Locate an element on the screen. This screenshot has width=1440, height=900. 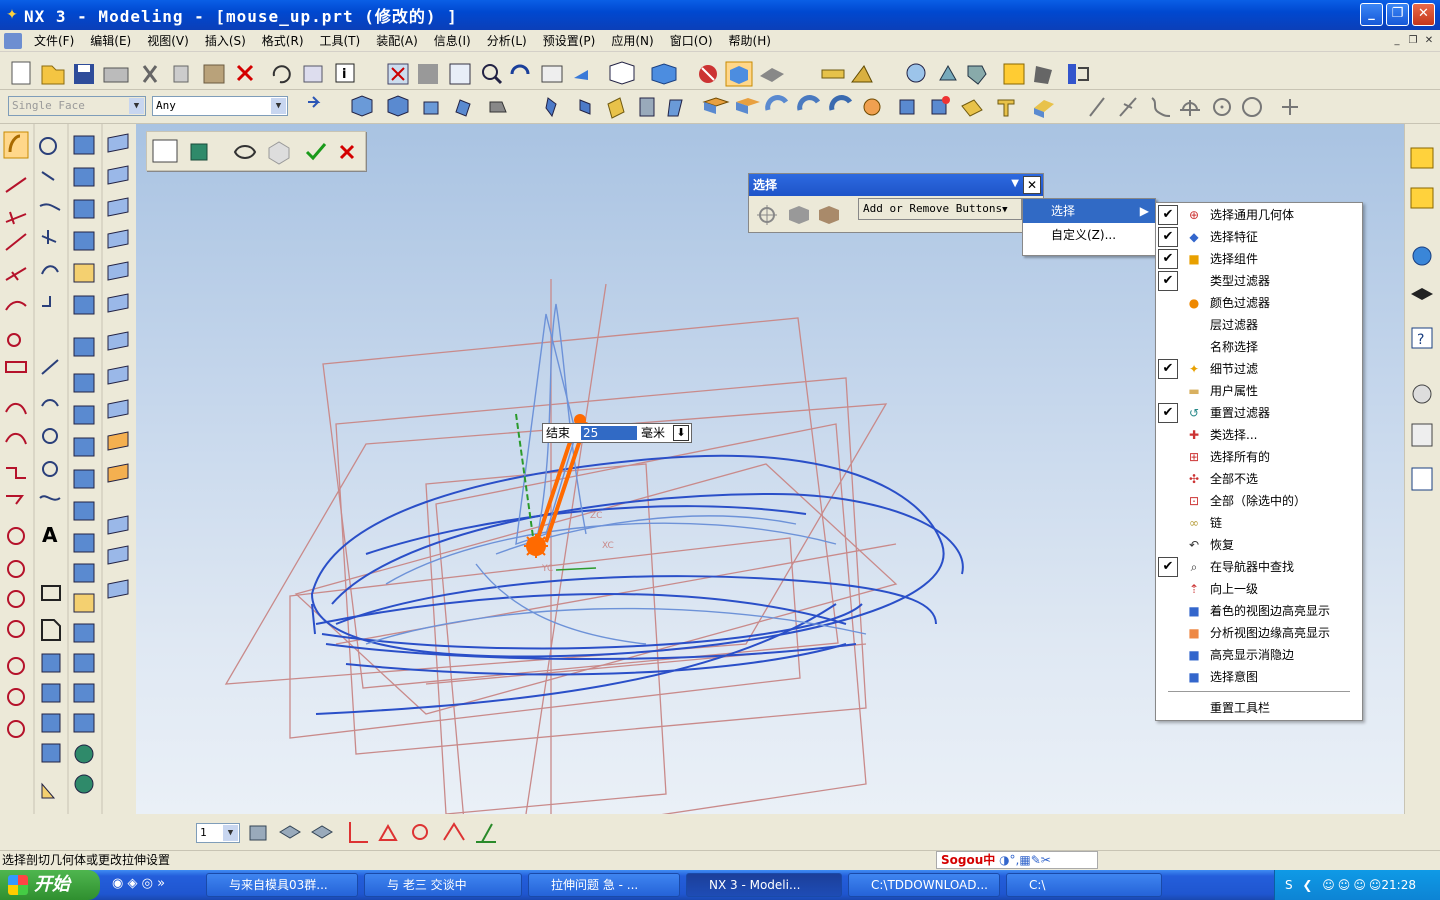
mdi-minimize-button: _ is located at coordinates (1397, 40).